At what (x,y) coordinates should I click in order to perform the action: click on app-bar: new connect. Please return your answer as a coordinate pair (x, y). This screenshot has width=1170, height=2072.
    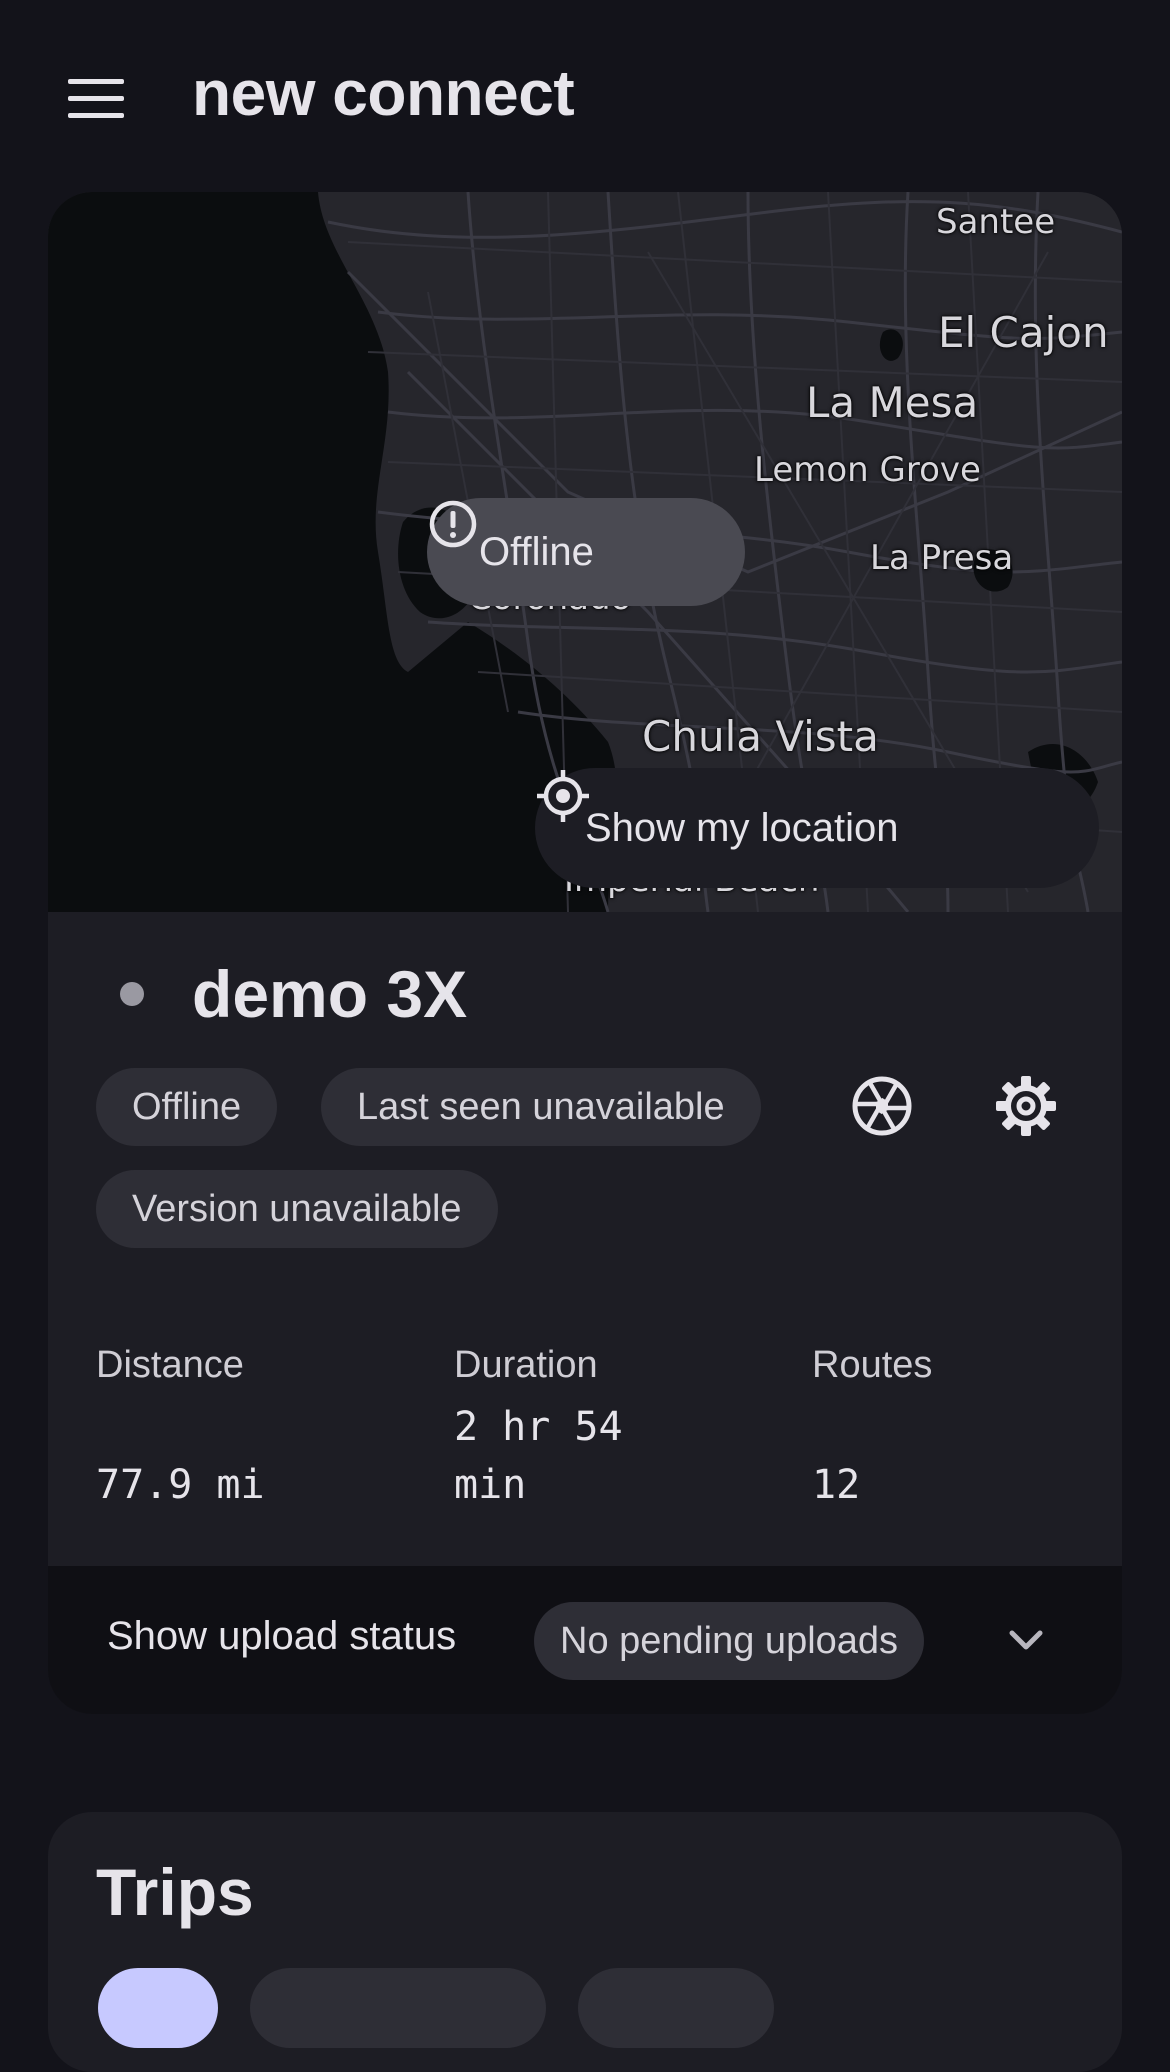
    Looking at the image, I should click on (585, 96).